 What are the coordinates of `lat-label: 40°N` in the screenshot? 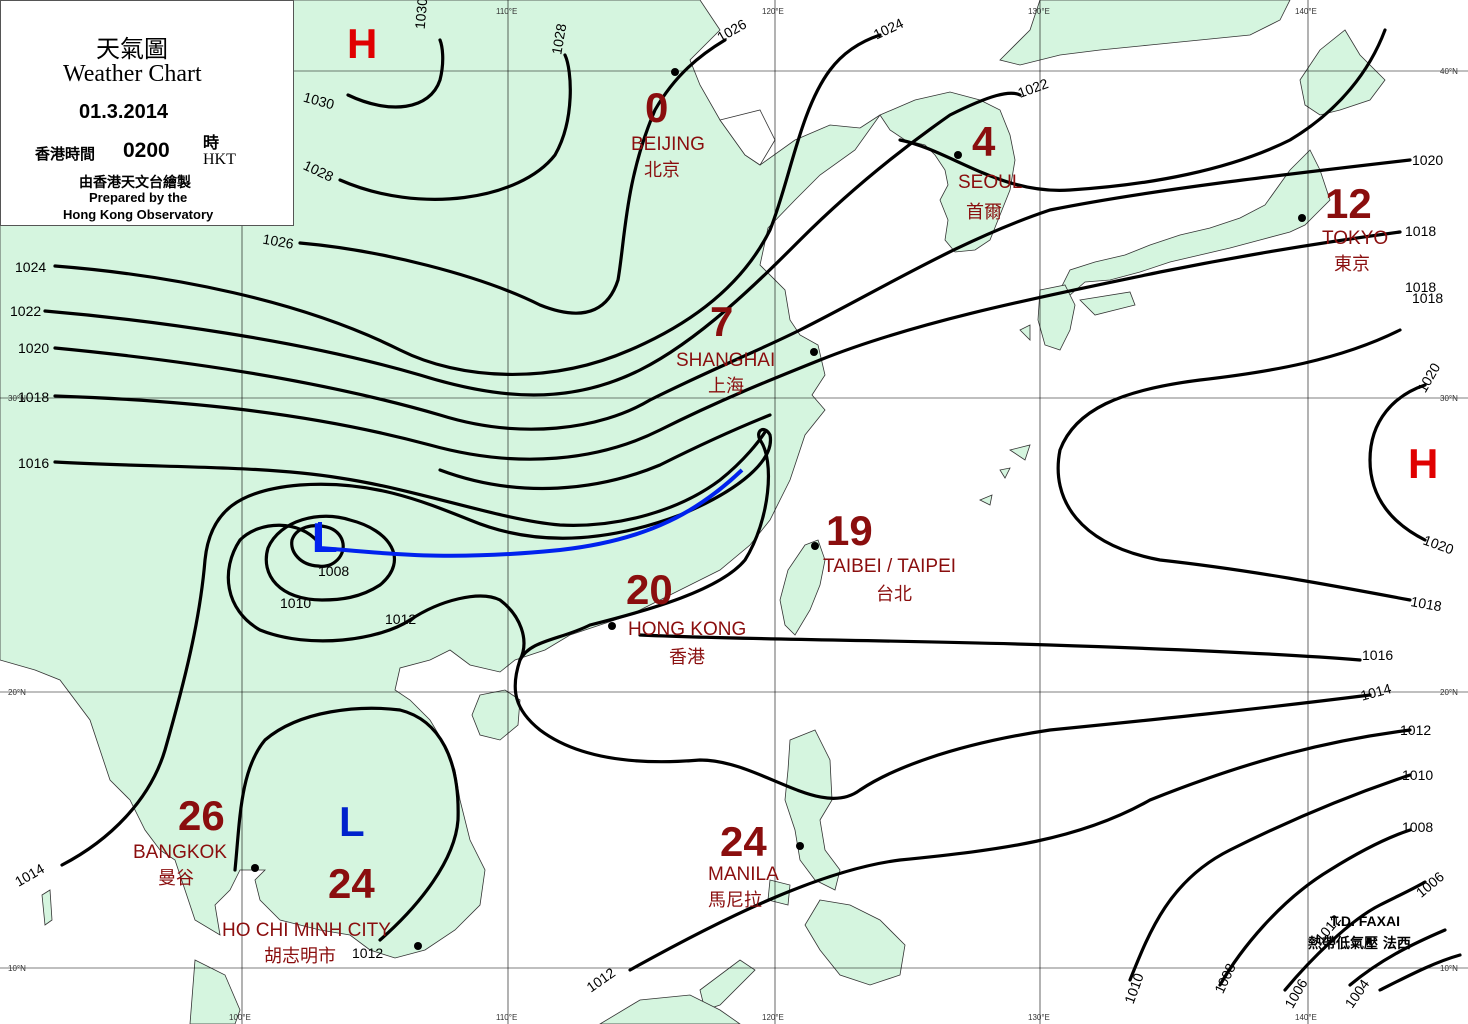 It's located at (1449, 71).